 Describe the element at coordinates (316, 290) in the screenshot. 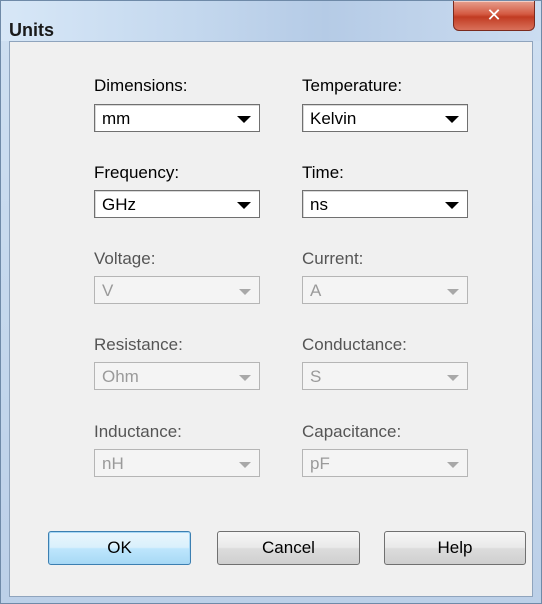

I see `current-value: A` at that location.